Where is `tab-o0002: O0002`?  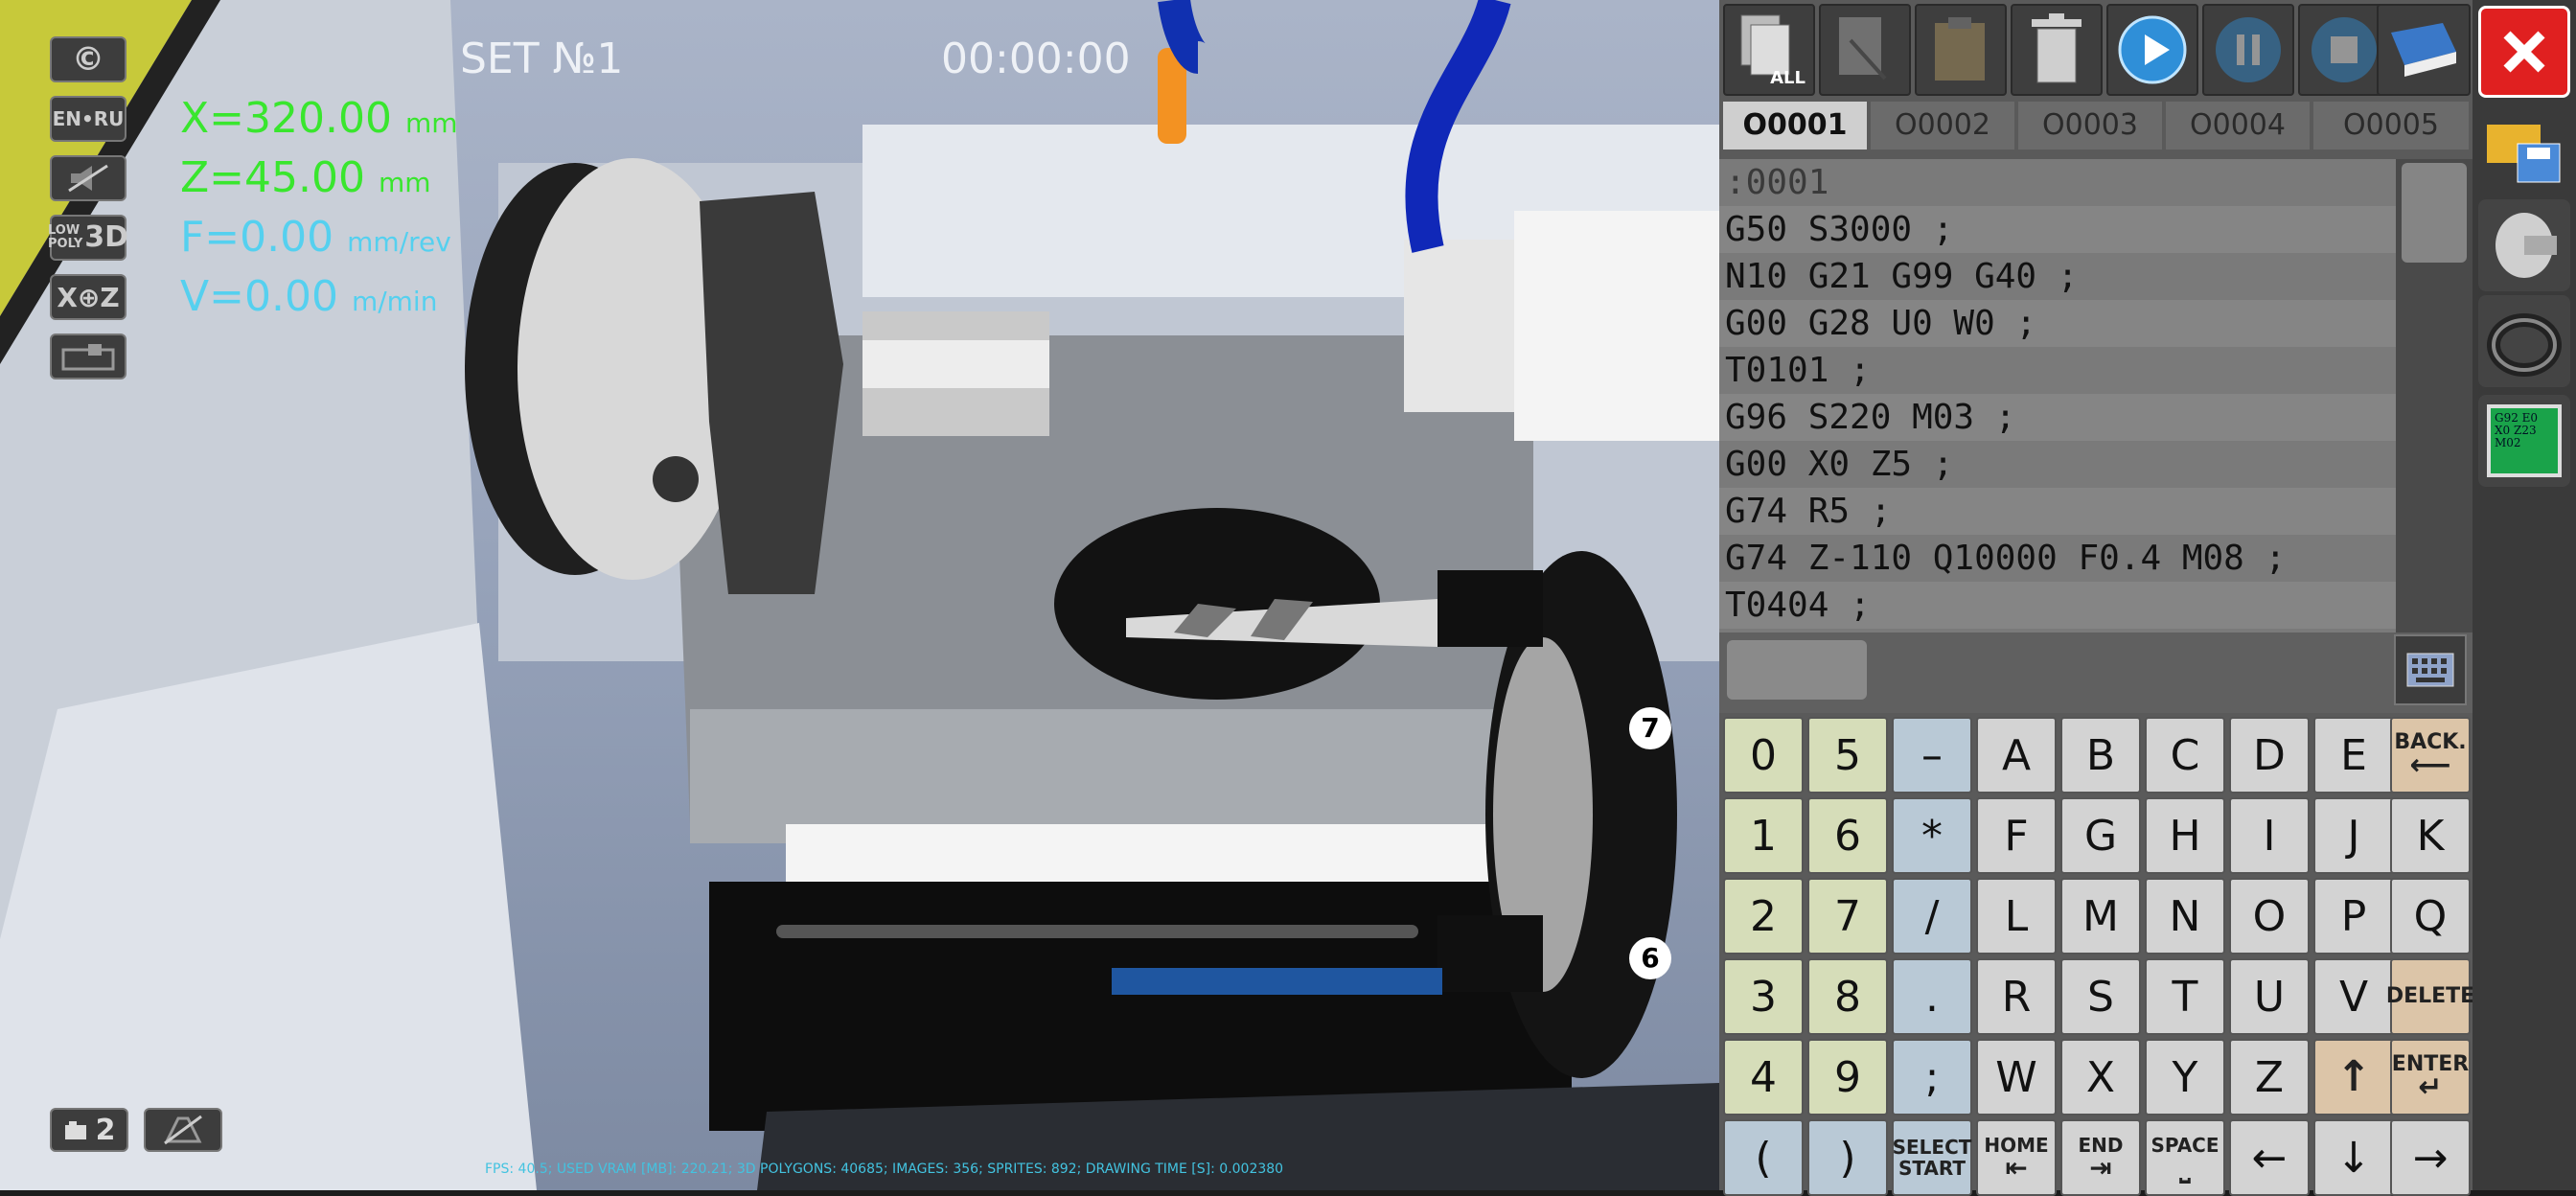
tab-o0002: O0002 is located at coordinates (1942, 126).